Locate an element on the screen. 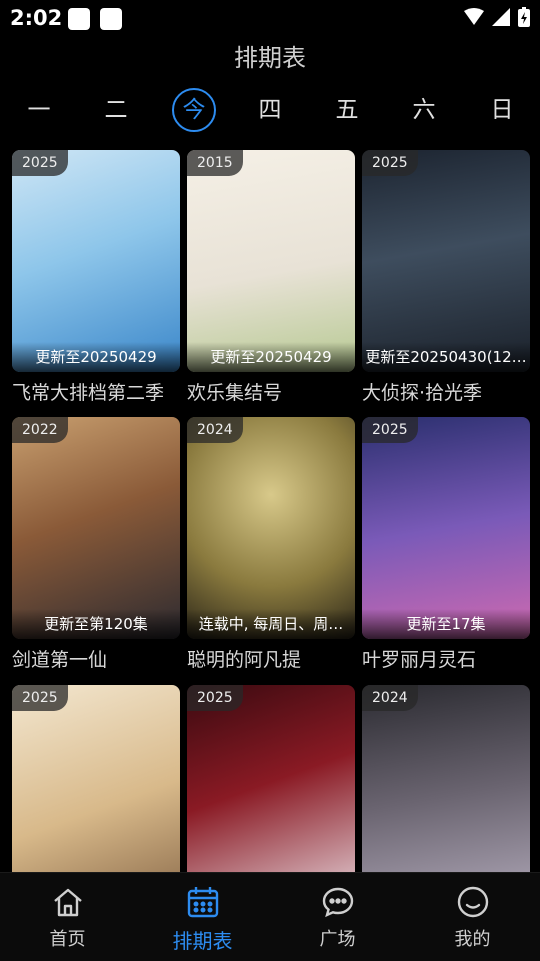  show-title: 叶罗丽月灵石 is located at coordinates (419, 660).